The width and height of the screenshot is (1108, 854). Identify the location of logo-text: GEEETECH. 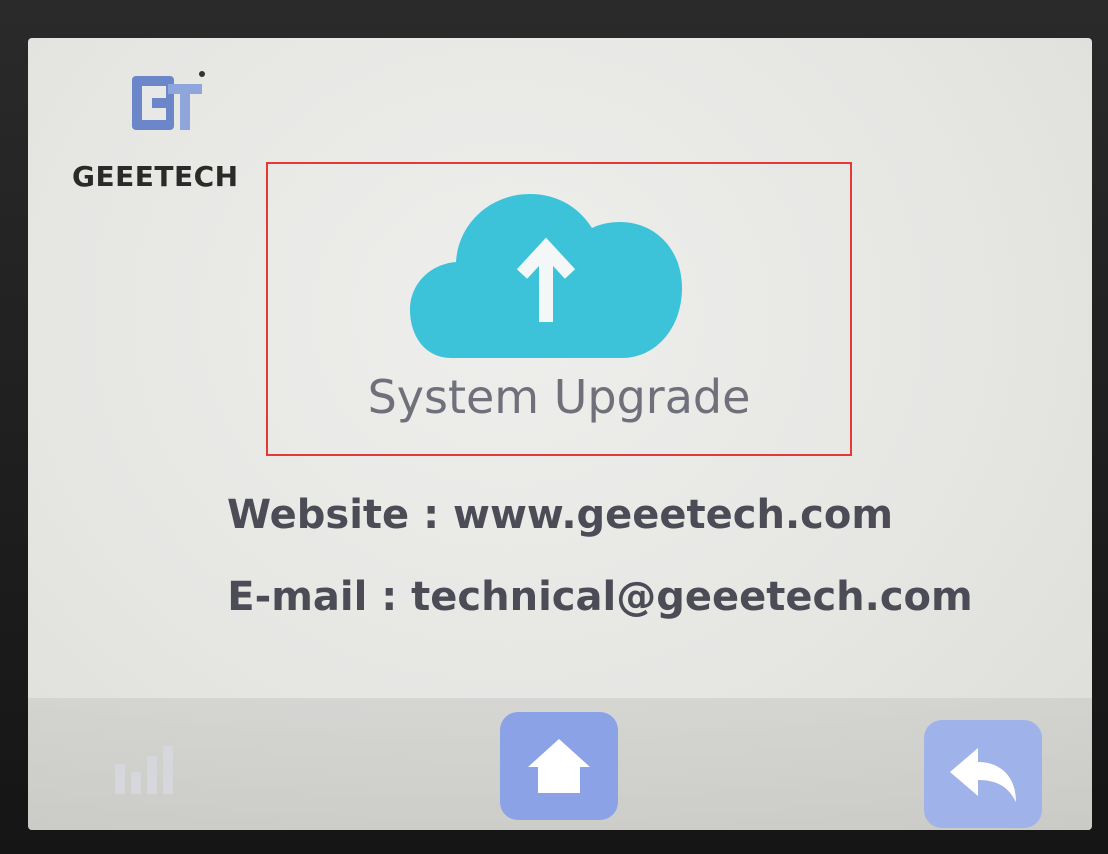
(155, 176).